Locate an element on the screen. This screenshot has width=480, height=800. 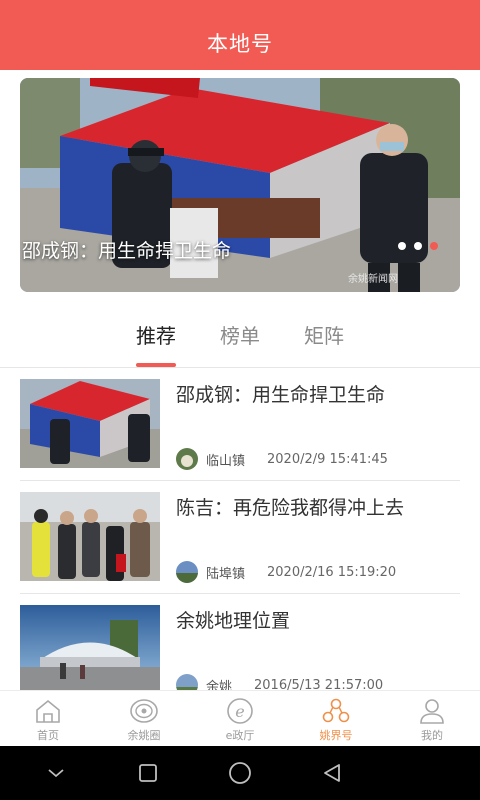
nav-label: 余姚圈 is located at coordinates (144, 735).